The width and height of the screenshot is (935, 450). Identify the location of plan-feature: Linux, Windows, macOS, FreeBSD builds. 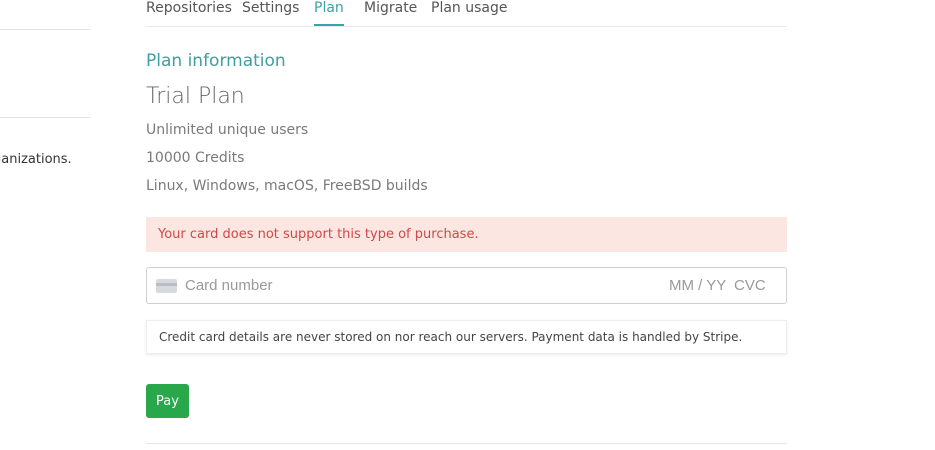
(287, 186).